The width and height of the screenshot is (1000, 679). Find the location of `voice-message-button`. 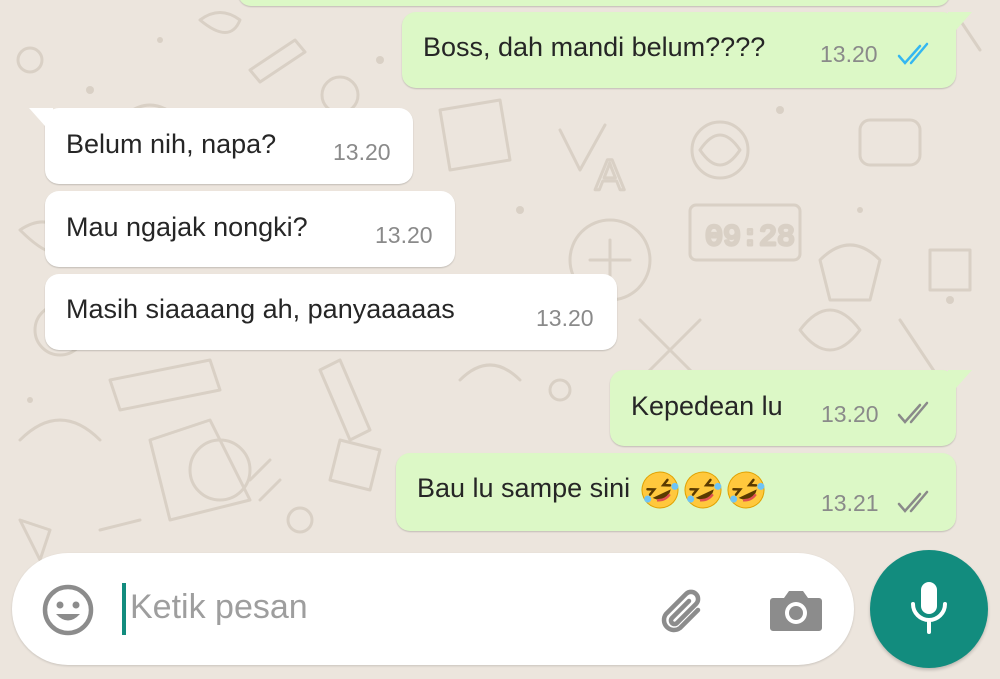

voice-message-button is located at coordinates (929, 609).